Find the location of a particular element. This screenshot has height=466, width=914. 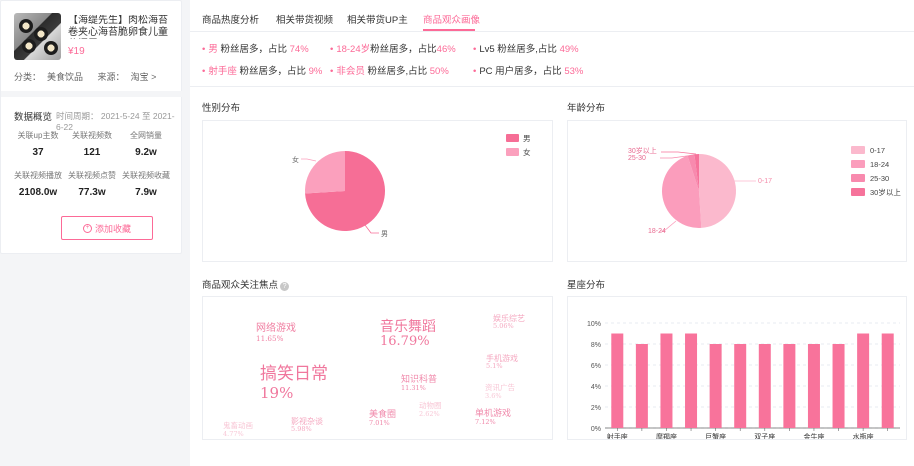

bar-巨蟹座 is located at coordinates (715, 386).